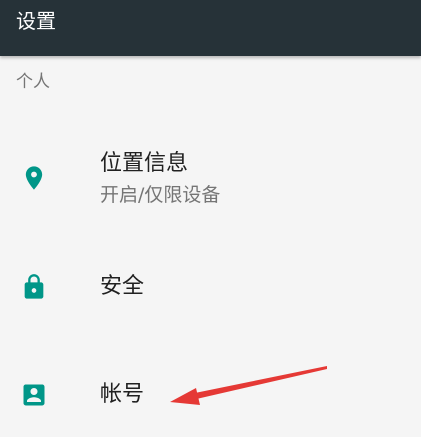 Image resolution: width=421 pixels, height=437 pixels. I want to click on app-toolbar: 设置, so click(210, 28).